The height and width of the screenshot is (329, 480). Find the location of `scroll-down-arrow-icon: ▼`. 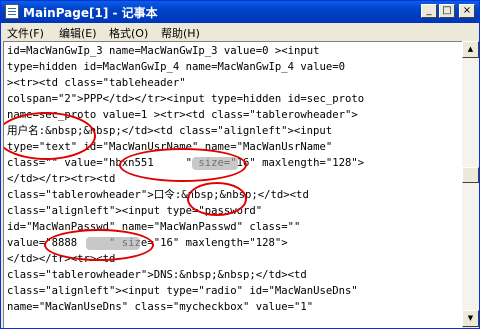

scroll-down-arrow-icon: ▼ is located at coordinates (470, 318).